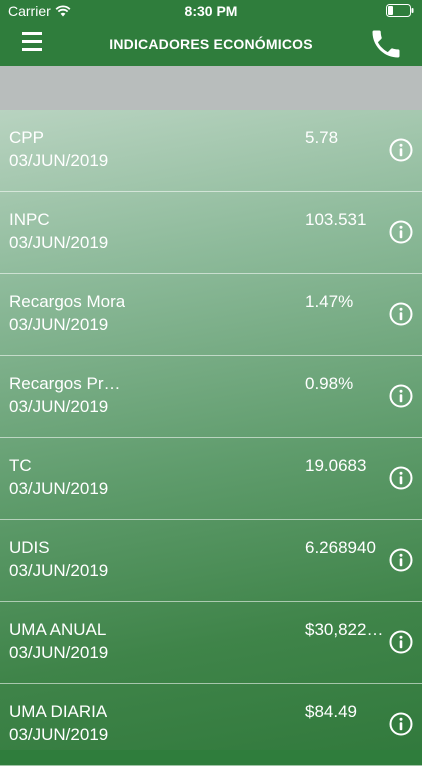 The image size is (422, 766). I want to click on page-title: INDICADORES ECONÓMICOS, so click(211, 44).